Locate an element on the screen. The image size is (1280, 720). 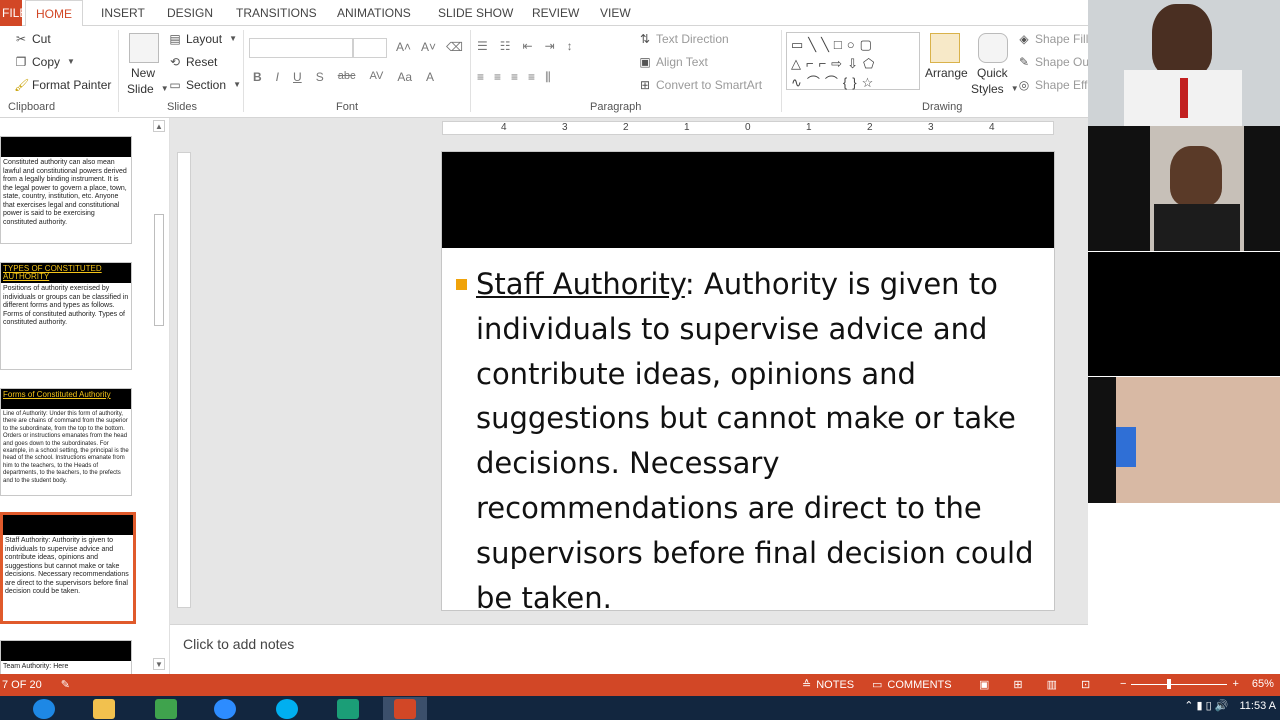
tab-animations: ANIMATIONS is located at coordinates (374, 13).